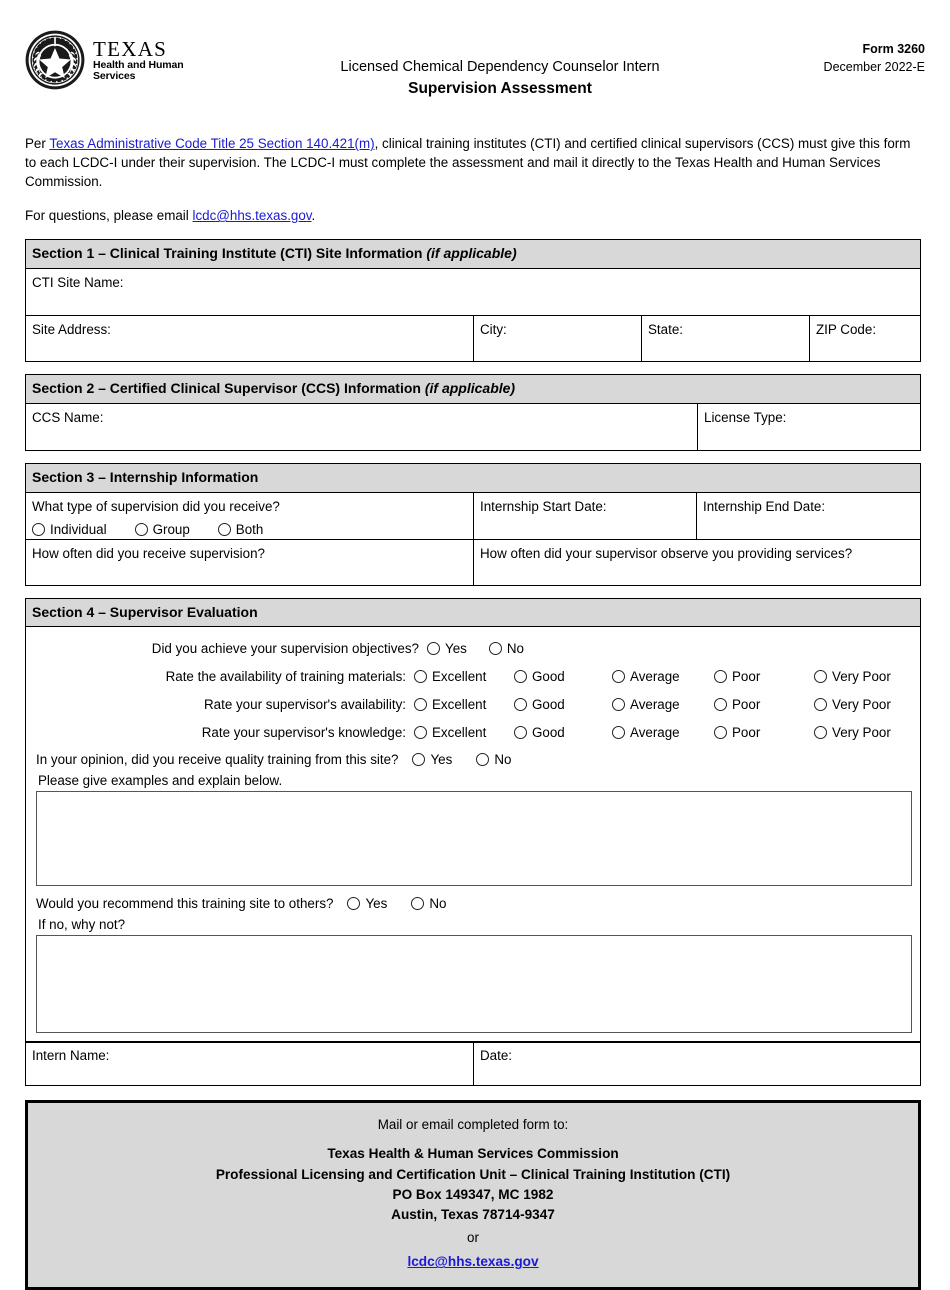 The image size is (950, 1290). What do you see at coordinates (473, 612) in the screenshot?
I see `section-4-heading: Section 4 – Supervisor Evaluation` at bounding box center [473, 612].